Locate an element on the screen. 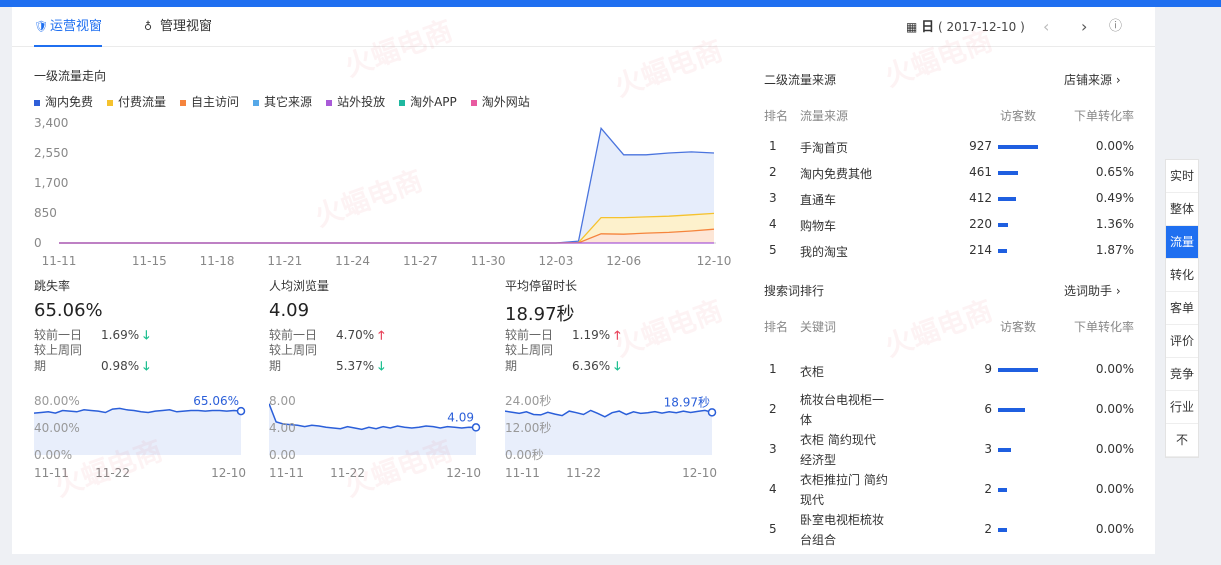 Image resolution: width=1221 pixels, height=565 pixels. source-name-cell: 淘内免费其他 is located at coordinates (836, 174).